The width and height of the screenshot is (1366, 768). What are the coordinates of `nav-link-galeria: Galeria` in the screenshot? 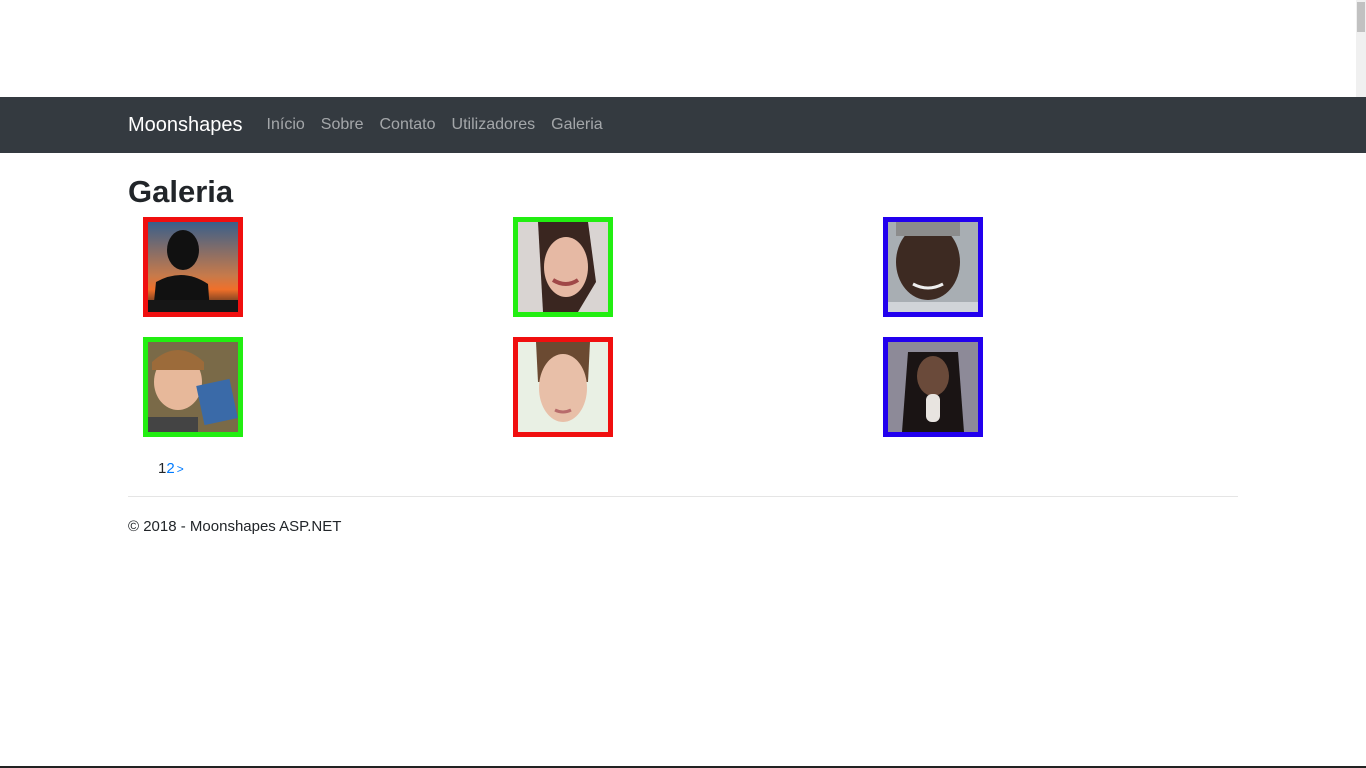 It's located at (577, 125).